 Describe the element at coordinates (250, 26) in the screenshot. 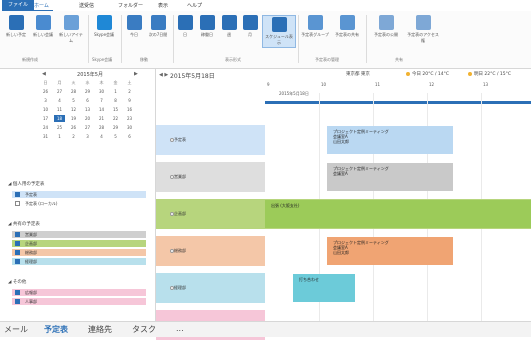

I see `month-view-button: 月` at that location.